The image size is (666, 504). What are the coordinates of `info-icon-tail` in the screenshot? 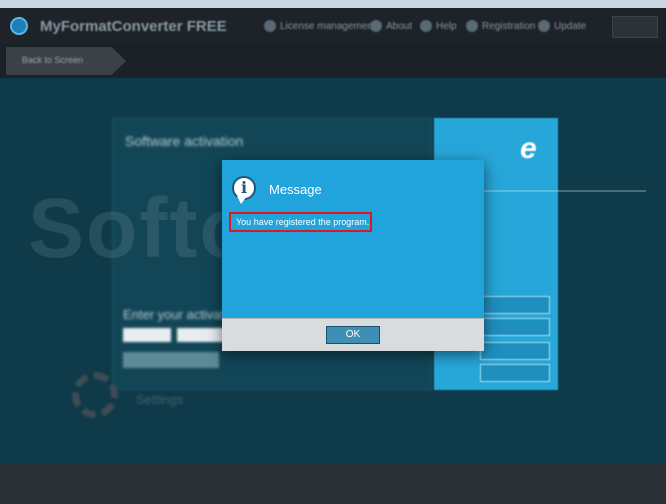 It's located at (242, 200).